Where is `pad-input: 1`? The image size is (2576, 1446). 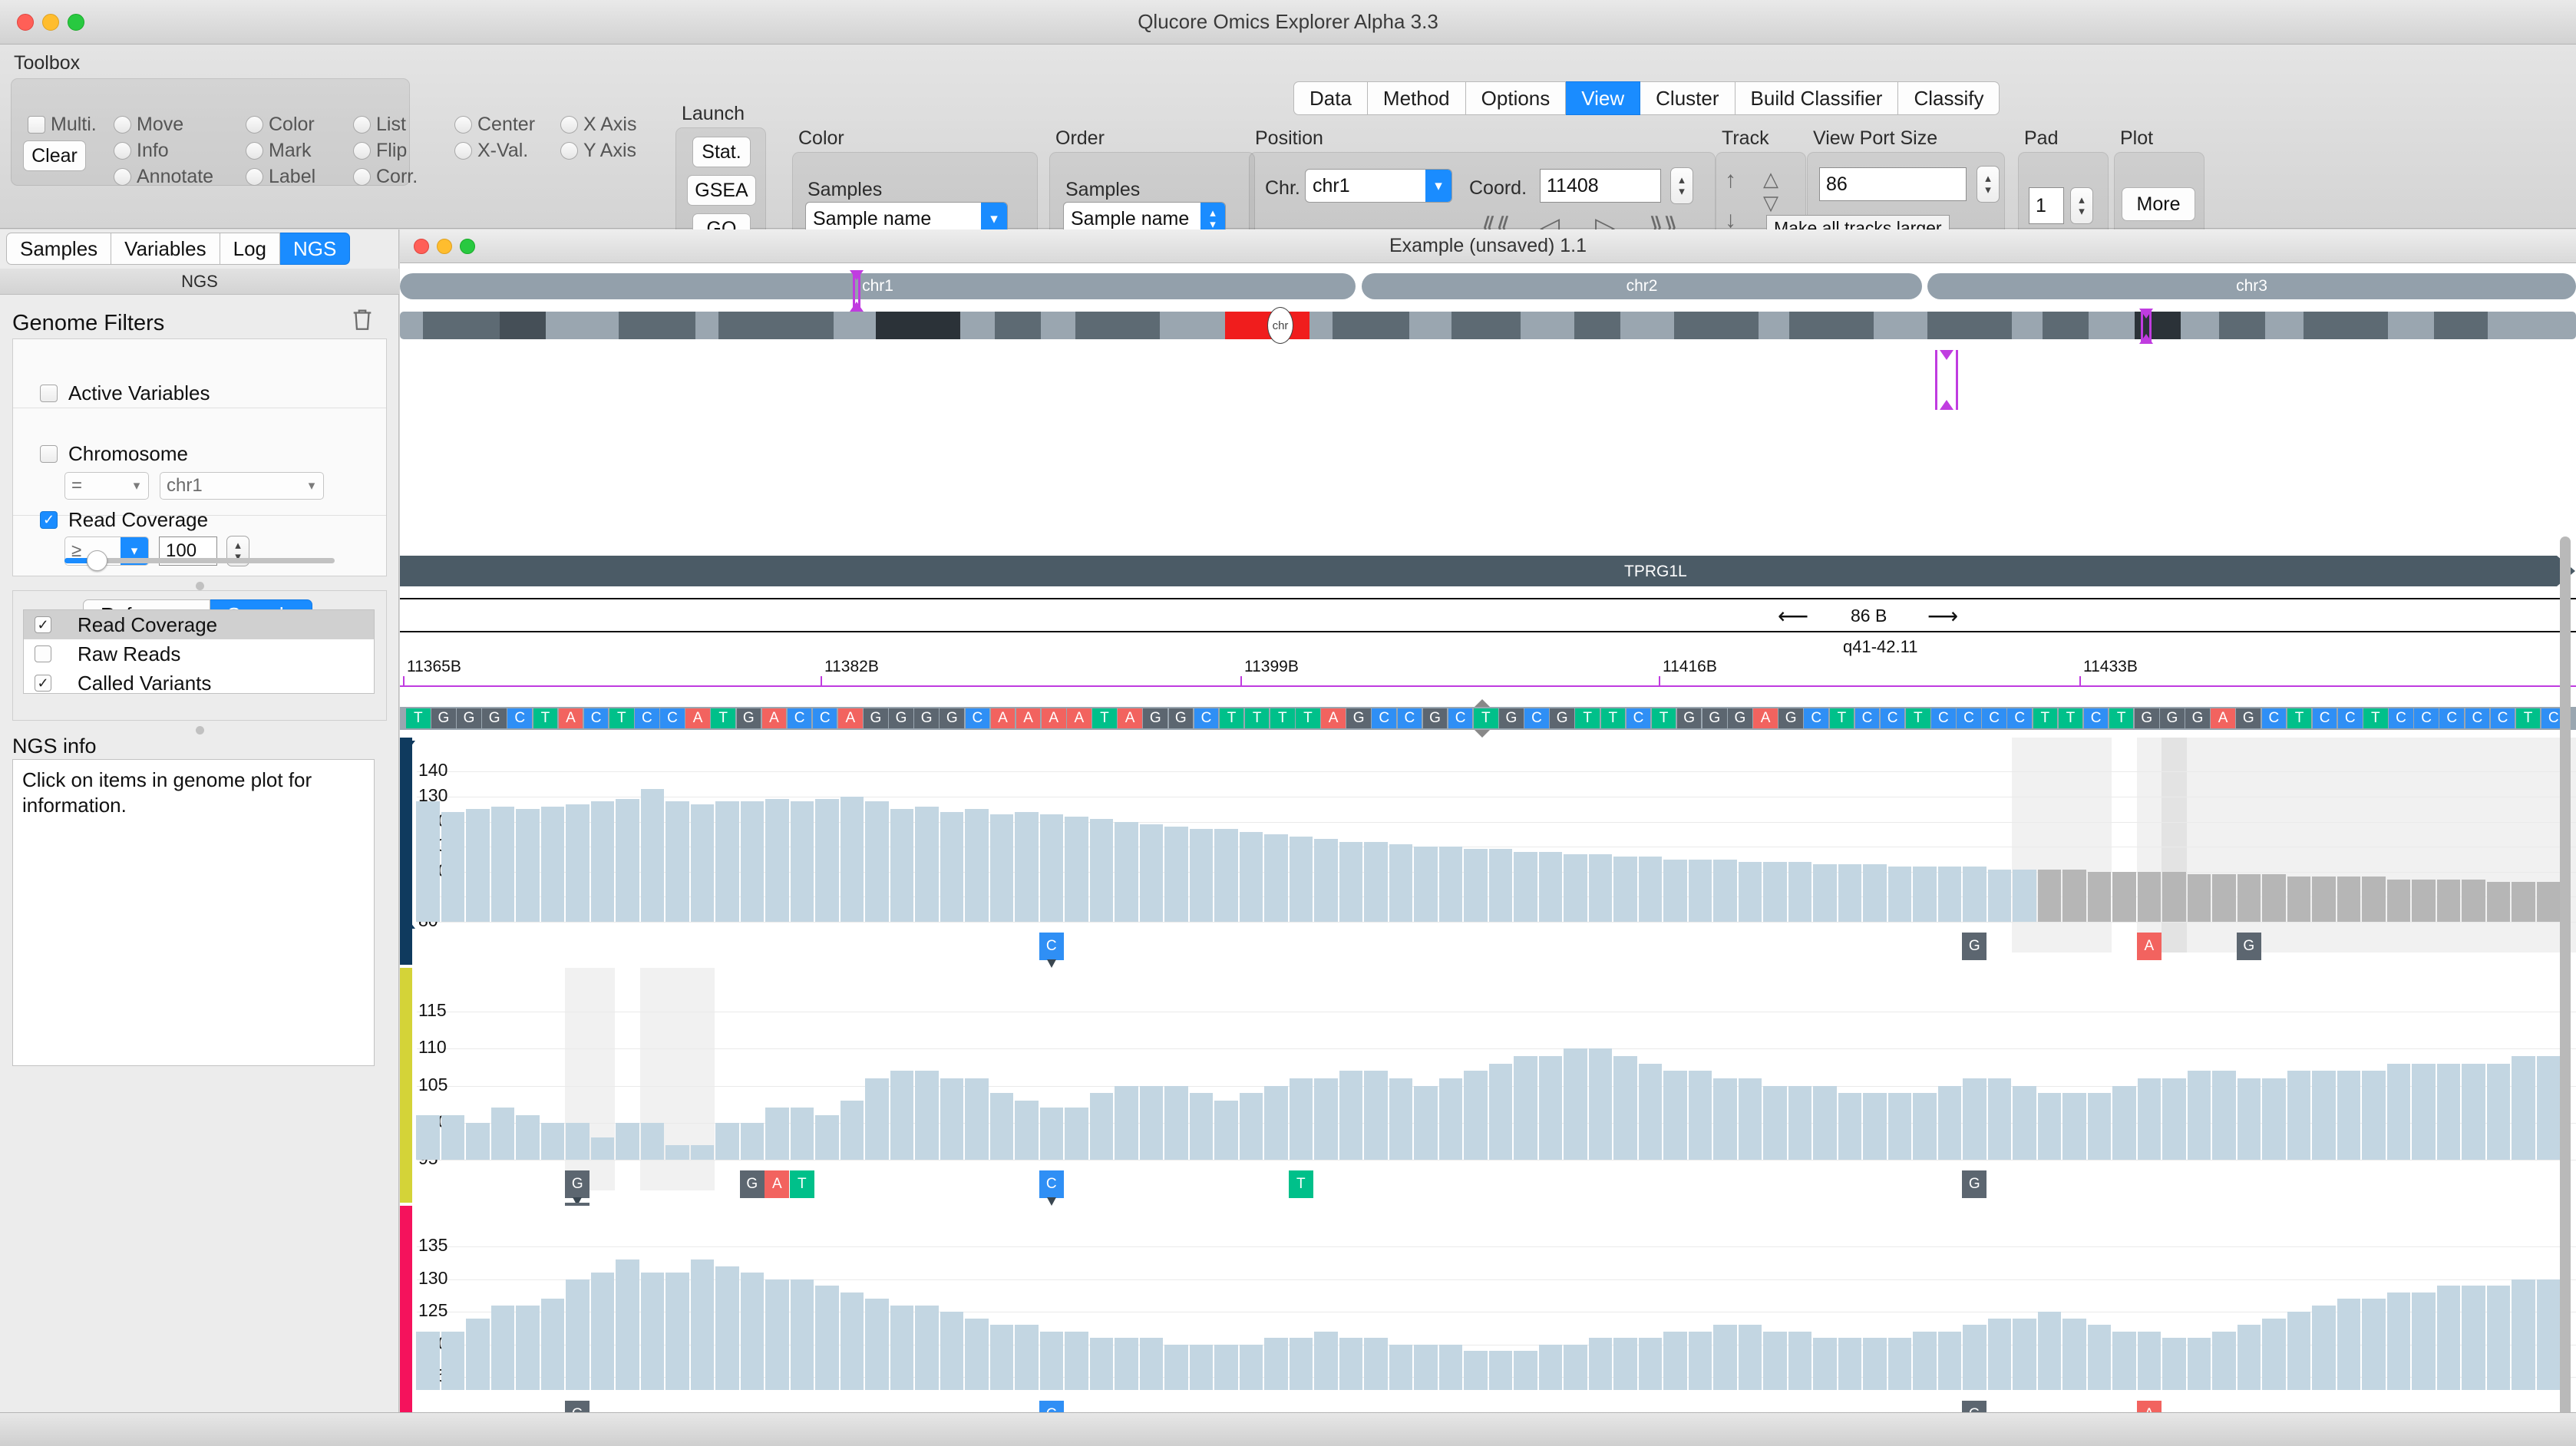
pad-input: 1 is located at coordinates (2046, 206).